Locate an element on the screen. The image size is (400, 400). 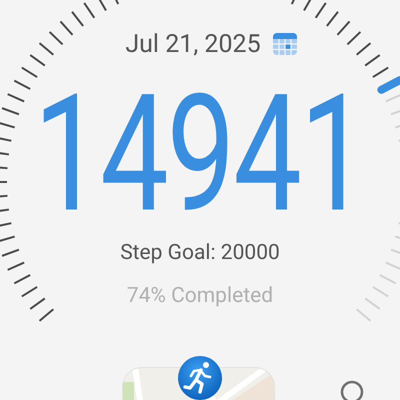
calendar-icon is located at coordinates (284, 44).